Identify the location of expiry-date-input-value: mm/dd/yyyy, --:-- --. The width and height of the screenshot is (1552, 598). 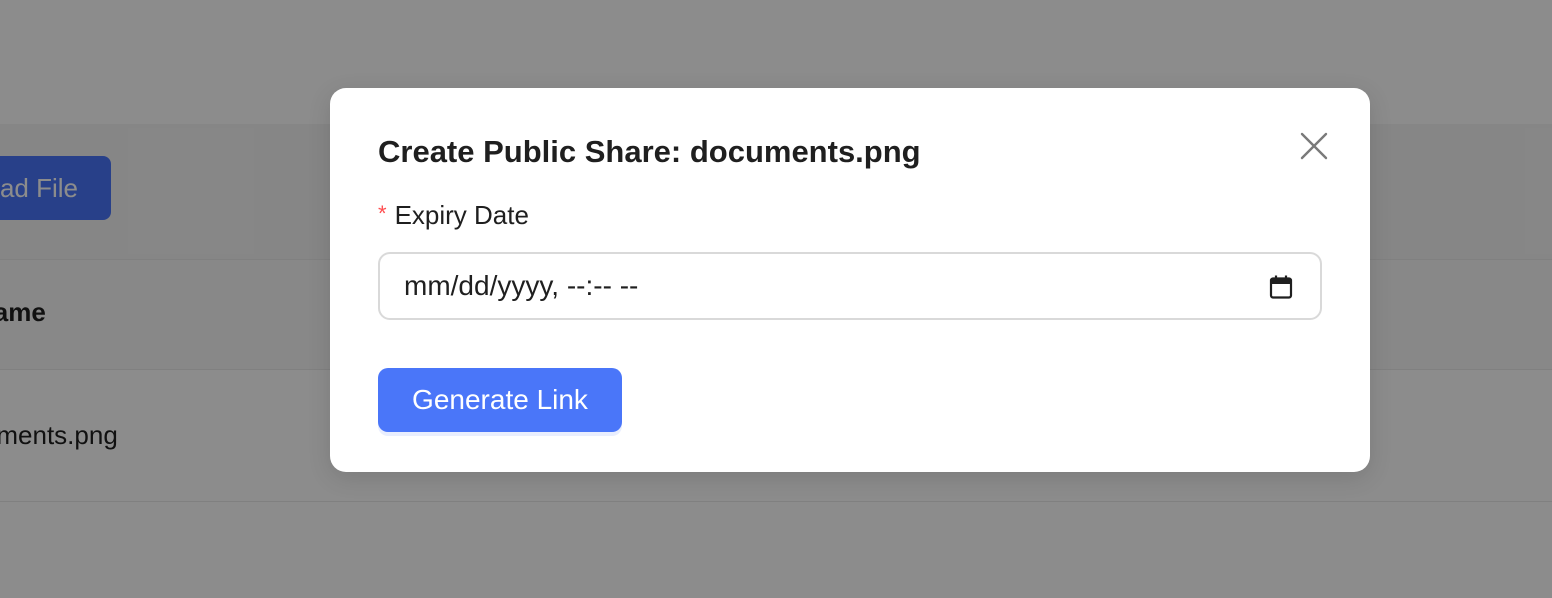
(521, 285).